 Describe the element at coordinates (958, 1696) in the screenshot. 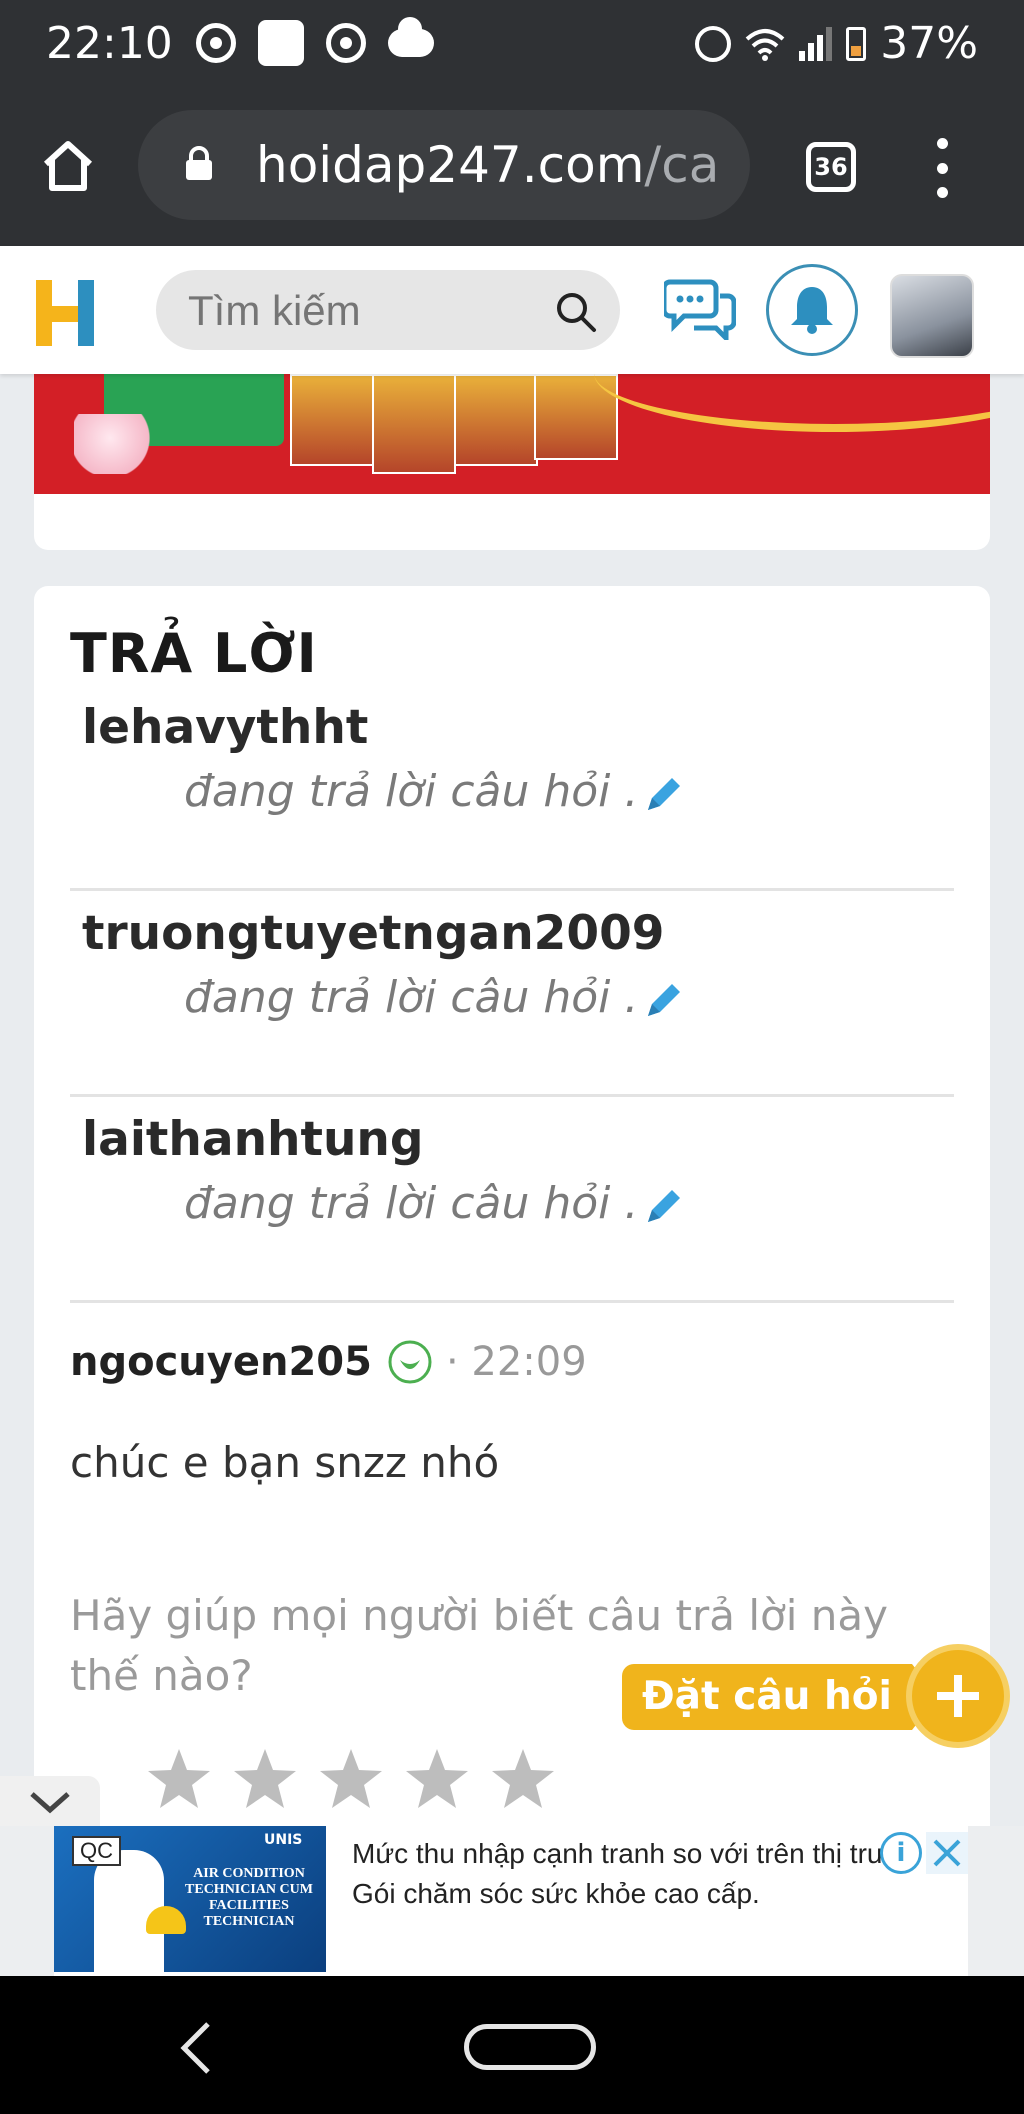

I see `plus-icon` at that location.